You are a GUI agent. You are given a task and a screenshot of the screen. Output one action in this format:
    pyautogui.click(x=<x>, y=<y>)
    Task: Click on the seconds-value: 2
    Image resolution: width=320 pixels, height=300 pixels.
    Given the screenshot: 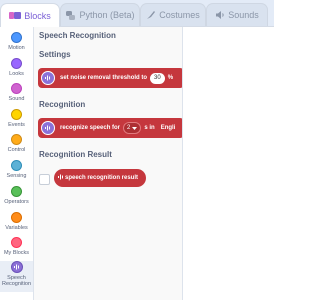 What is the action you would take?
    pyautogui.click(x=129, y=128)
    